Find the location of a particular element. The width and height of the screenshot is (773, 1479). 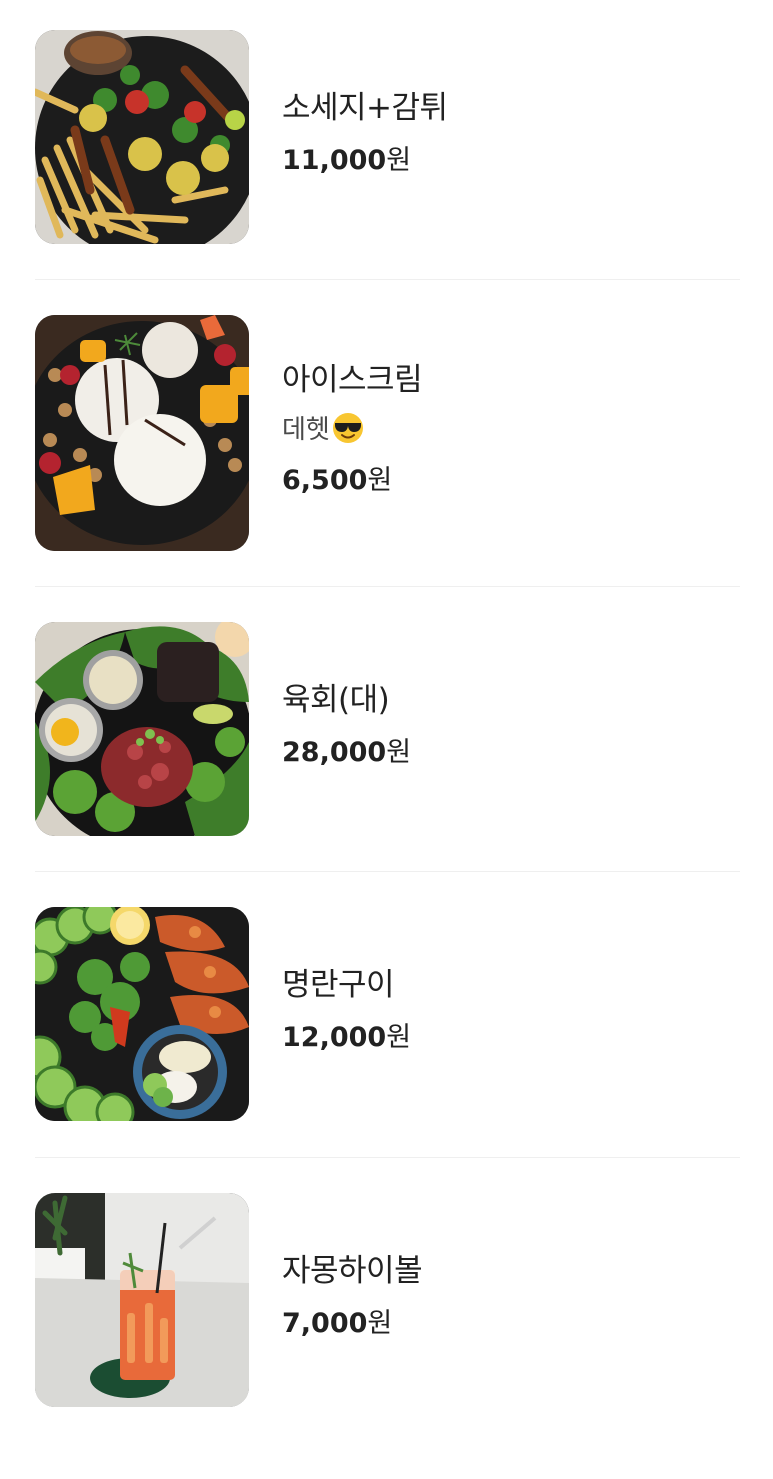

smiling-face-with-sunglasses-icon is located at coordinates (347, 428).